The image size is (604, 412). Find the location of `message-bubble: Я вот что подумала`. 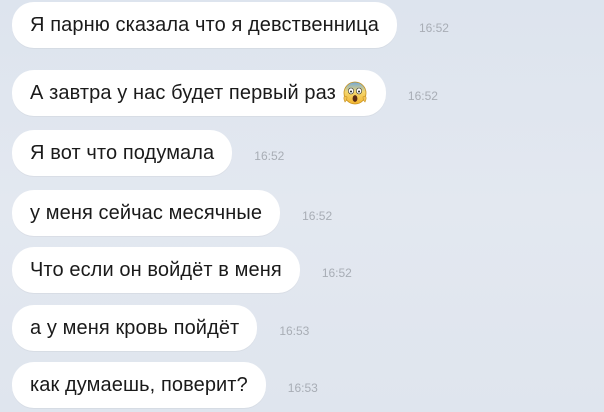

message-bubble: Я вот что подумала is located at coordinates (117, 153).